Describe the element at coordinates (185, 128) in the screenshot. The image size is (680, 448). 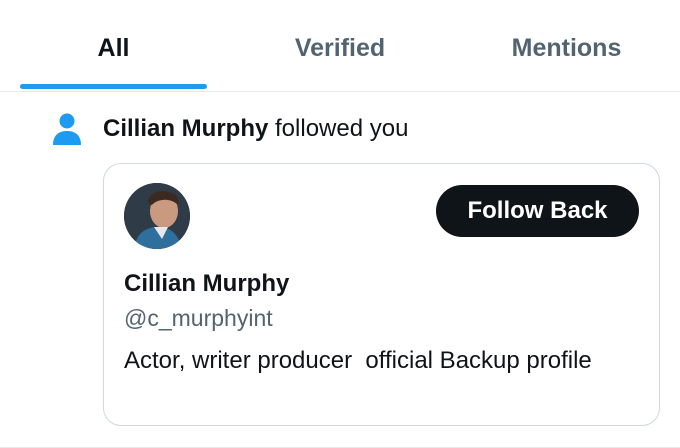
I see `actor-name: Cillian Murphy` at that location.